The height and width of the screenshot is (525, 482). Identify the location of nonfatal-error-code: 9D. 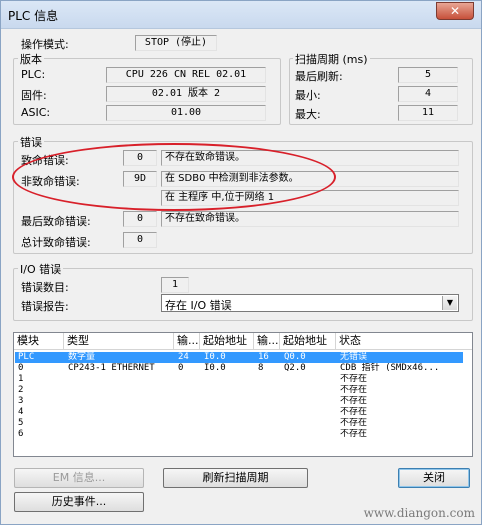
(140, 179).